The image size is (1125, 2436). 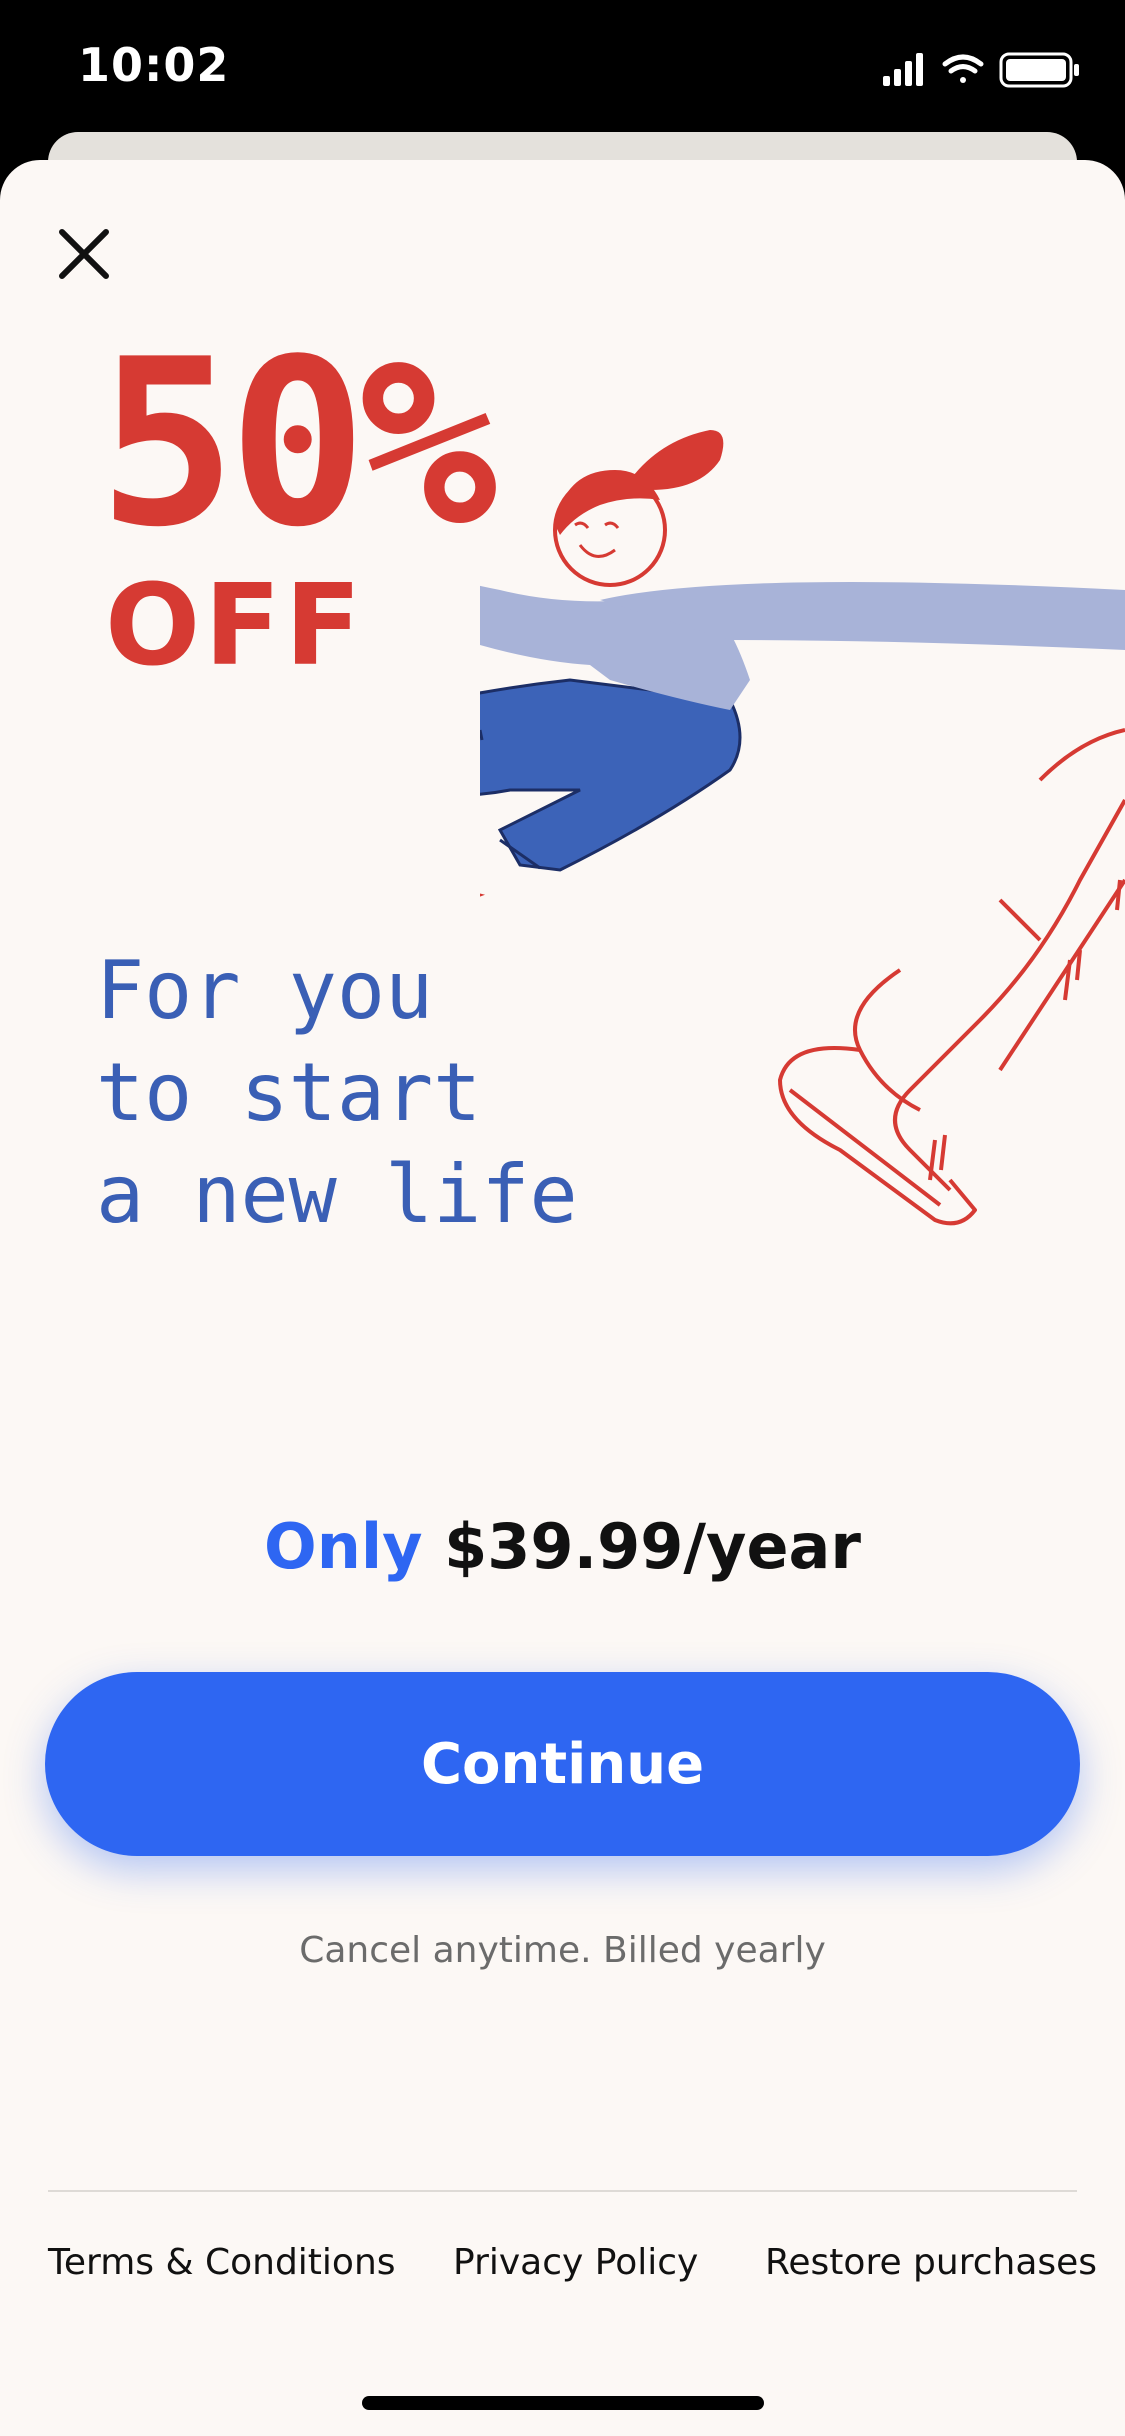 I want to click on billing-note: Cancel anytime. Billed yearly, so click(x=562, y=1950).